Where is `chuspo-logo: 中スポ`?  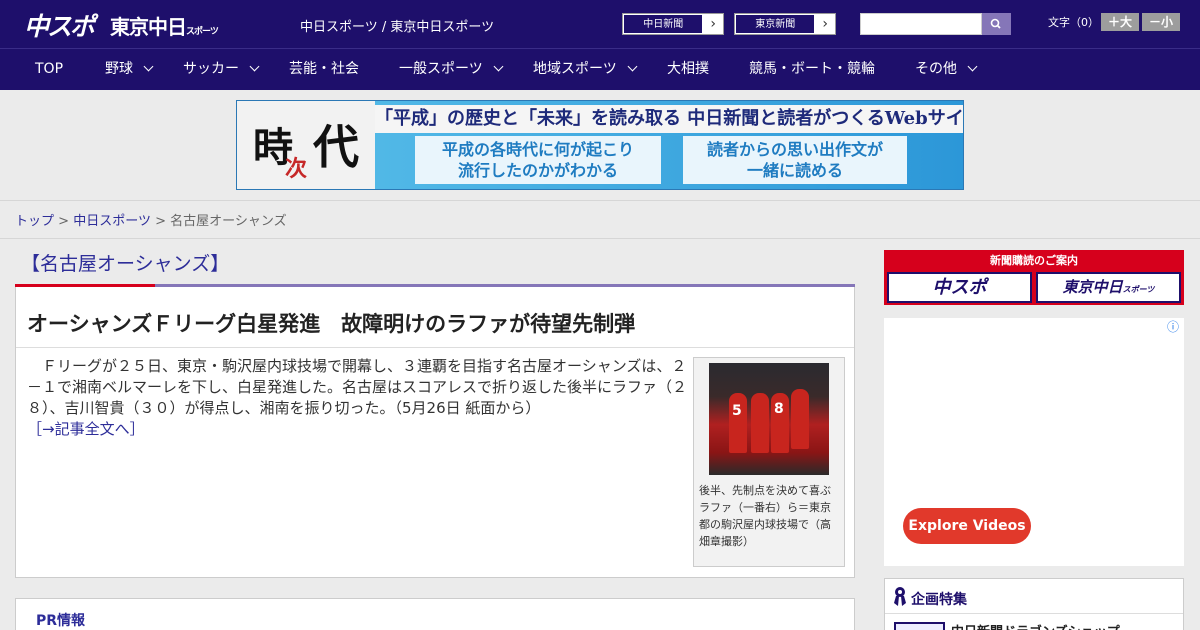
chuspo-logo: 中スポ is located at coordinates (59, 25).